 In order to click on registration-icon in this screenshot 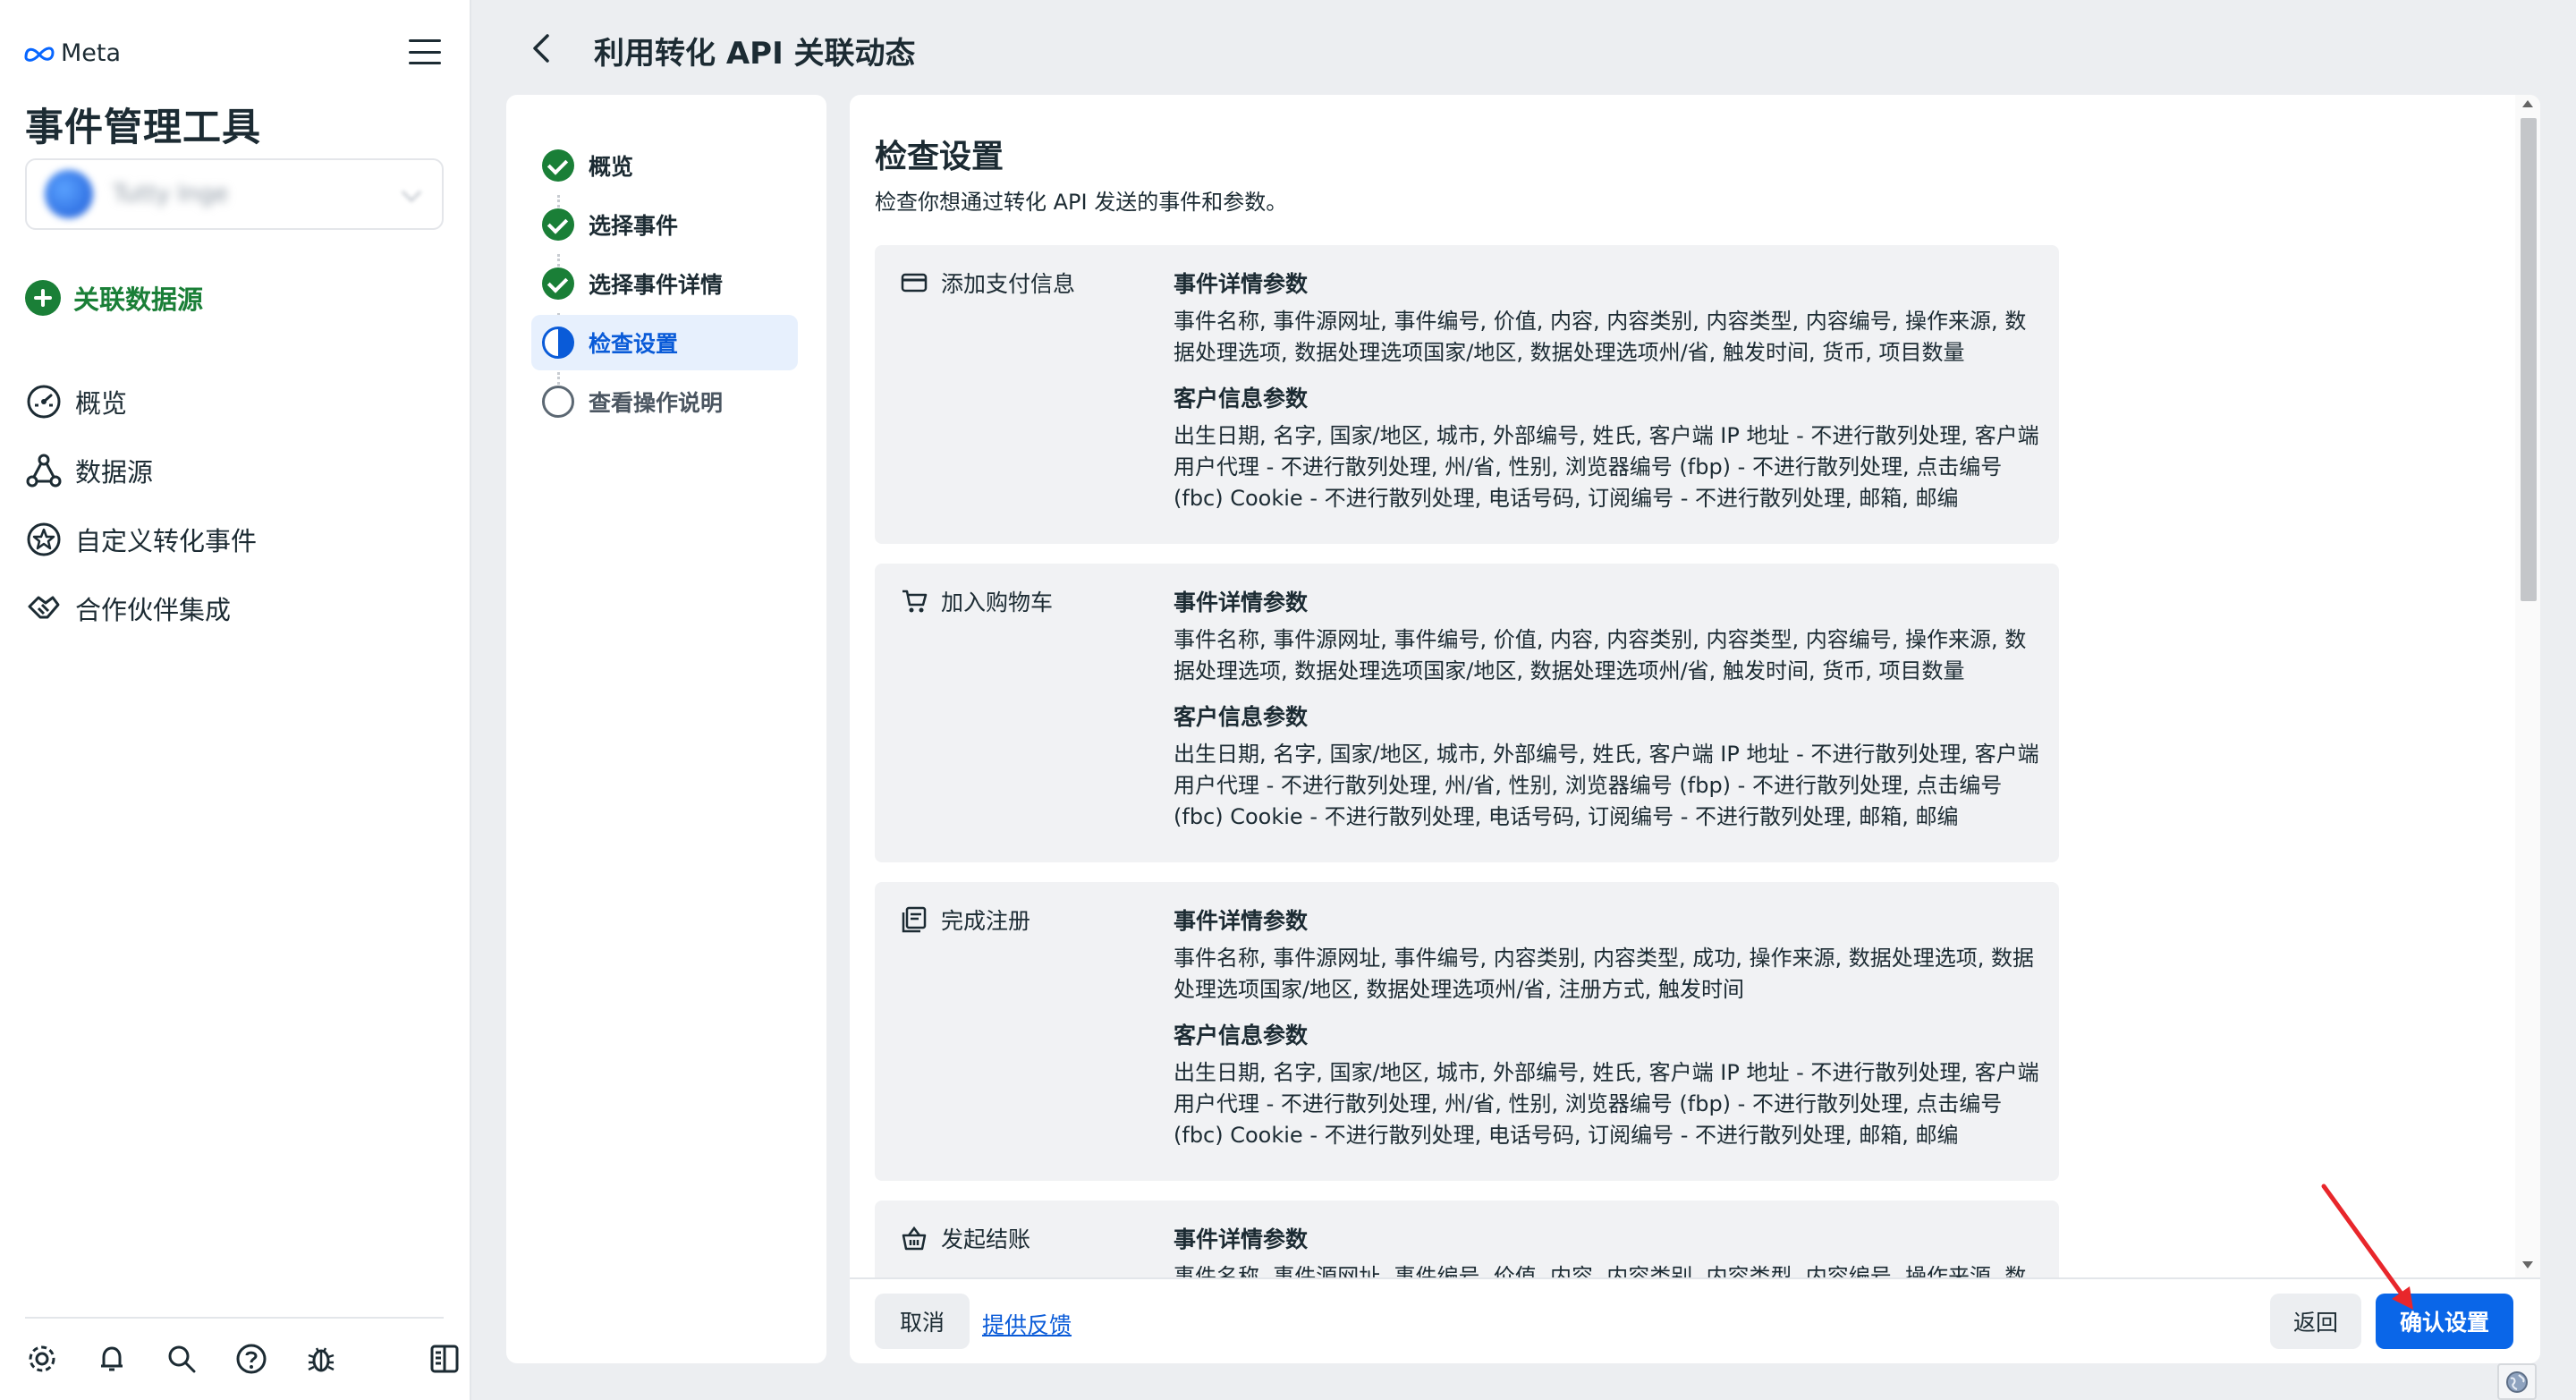, I will do `click(914, 919)`.